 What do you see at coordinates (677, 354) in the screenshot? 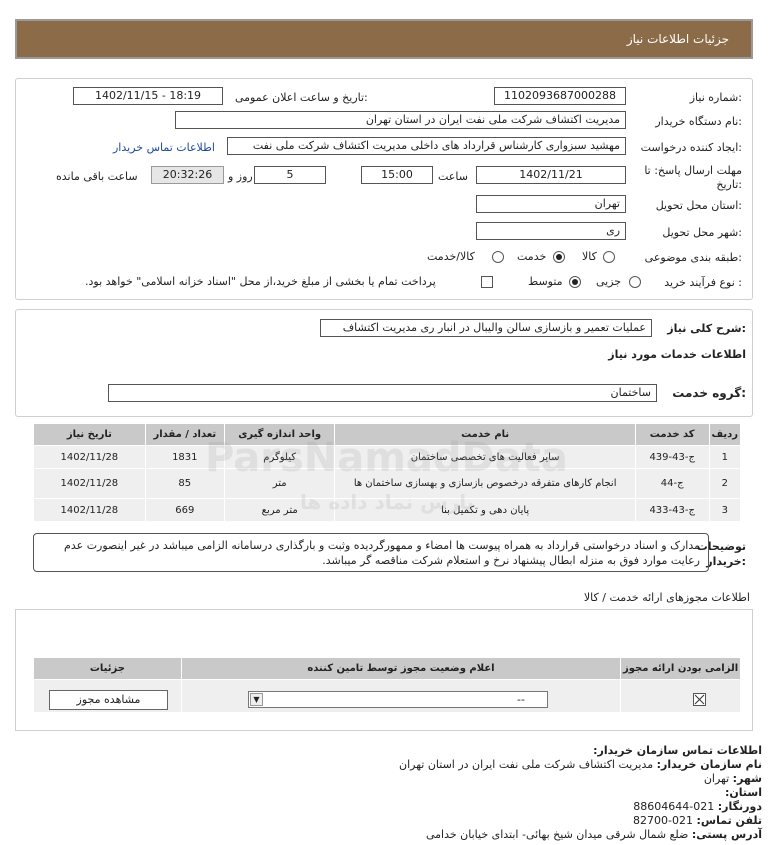
I see `services-heading: اطلاعات خدمات مورد نیاز` at bounding box center [677, 354].